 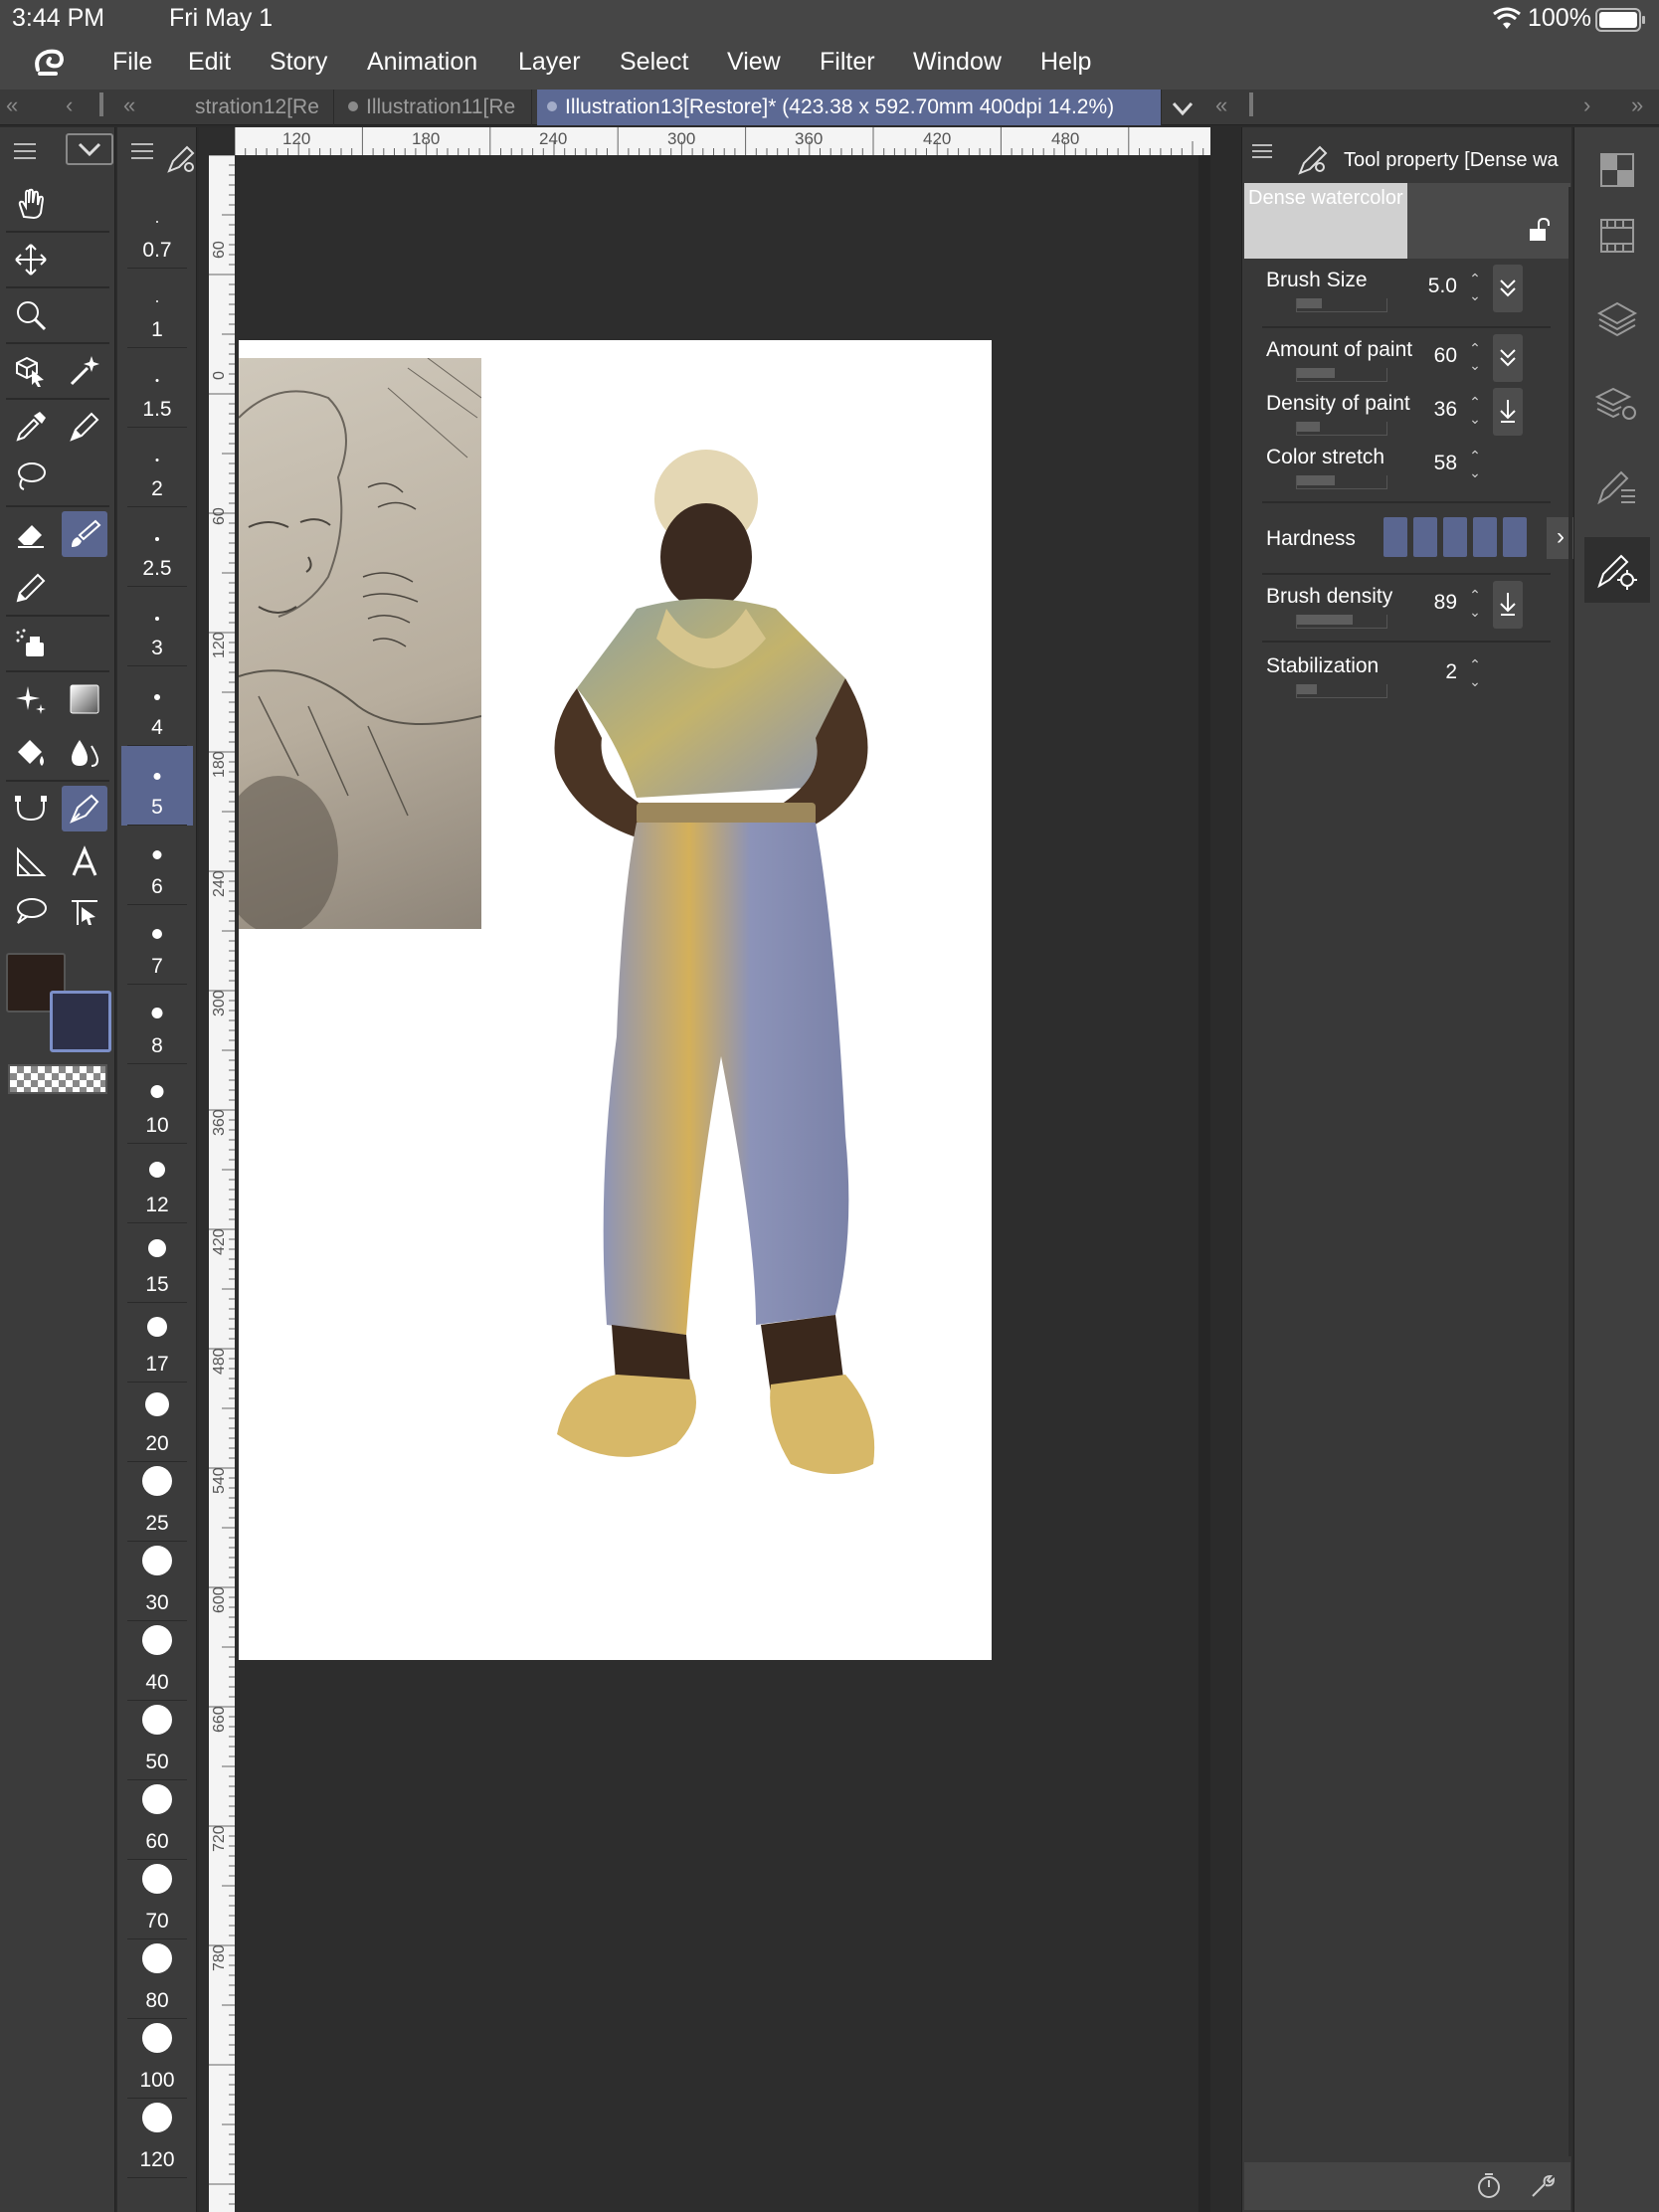 I want to click on density-of-paint-button, so click(x=1508, y=412).